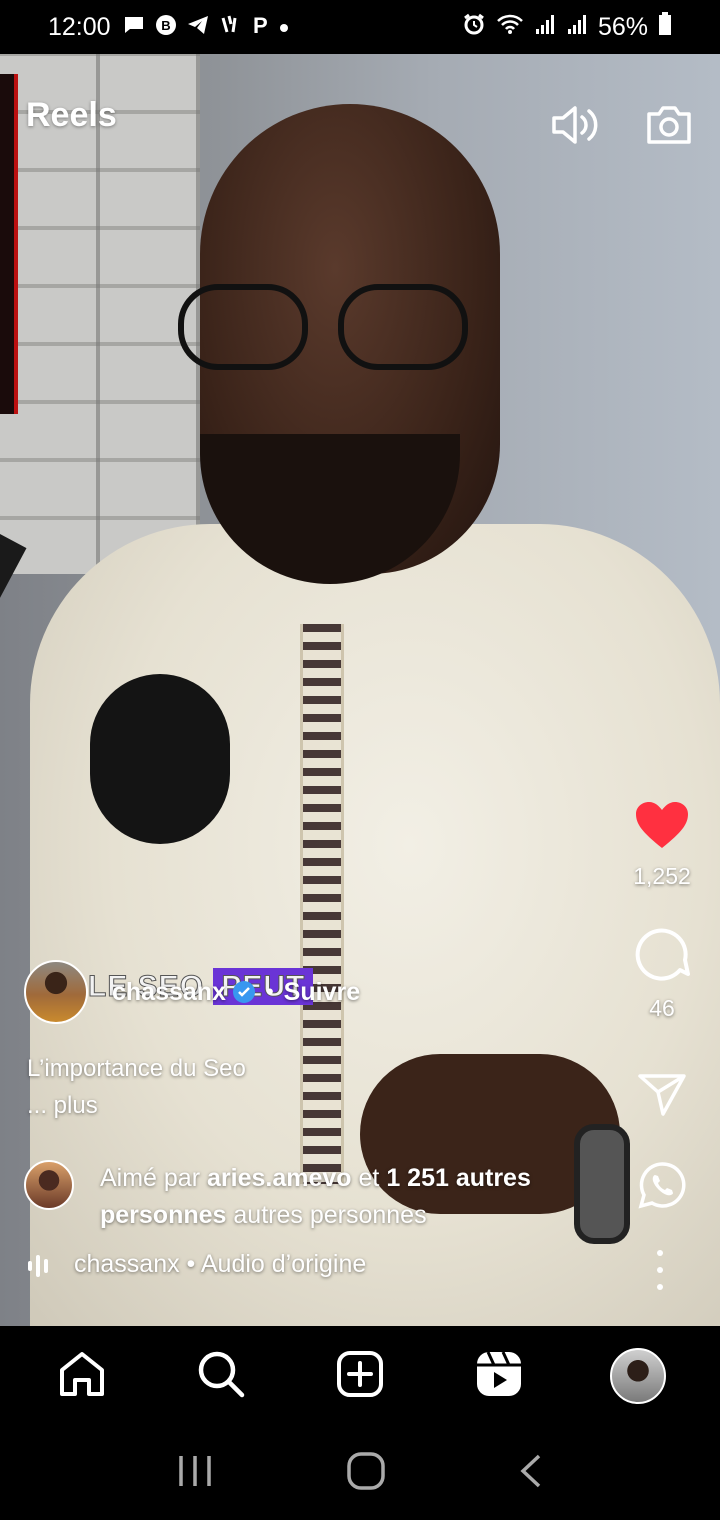  I want to click on telegram-icon, so click(198, 27).